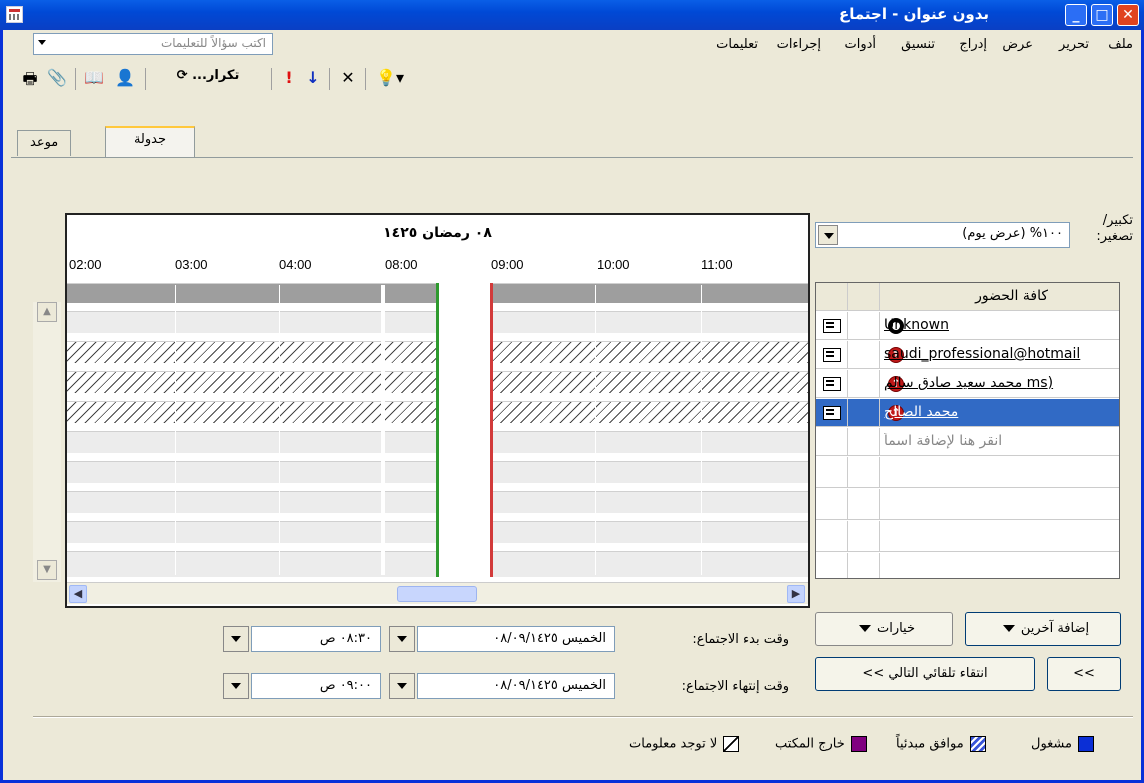  What do you see at coordinates (973, 44) in the screenshot?
I see `menu-insert: إدراج` at bounding box center [973, 44].